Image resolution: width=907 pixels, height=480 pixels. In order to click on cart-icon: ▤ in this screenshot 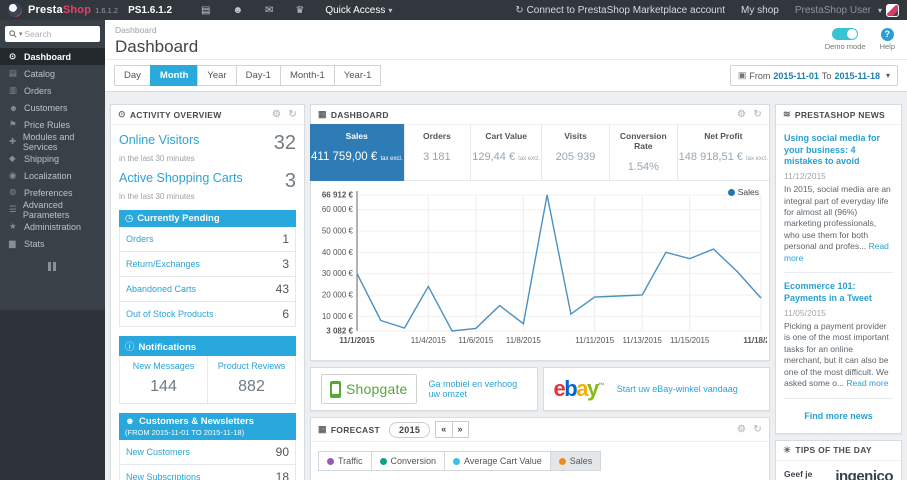, I will do `click(205, 10)`.